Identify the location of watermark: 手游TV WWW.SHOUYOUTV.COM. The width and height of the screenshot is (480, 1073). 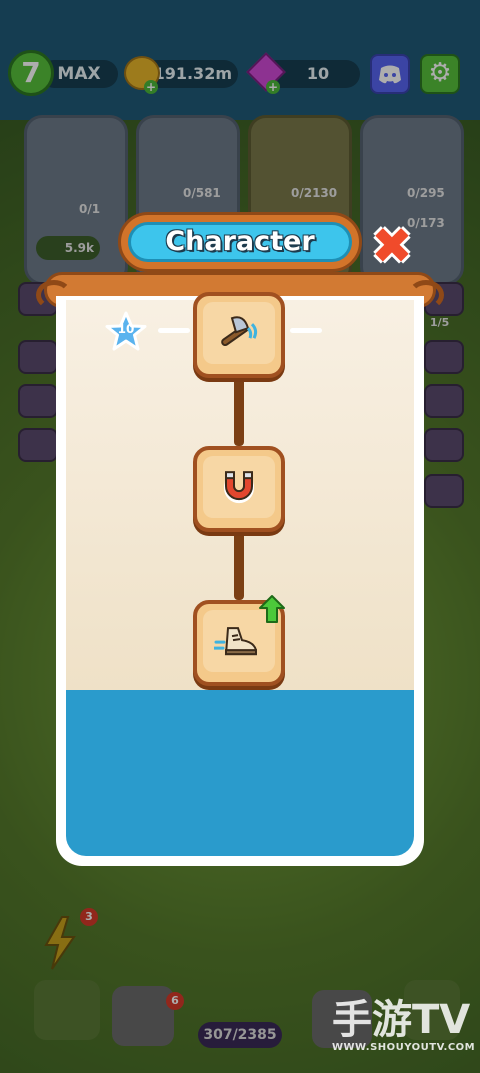
(403, 1025).